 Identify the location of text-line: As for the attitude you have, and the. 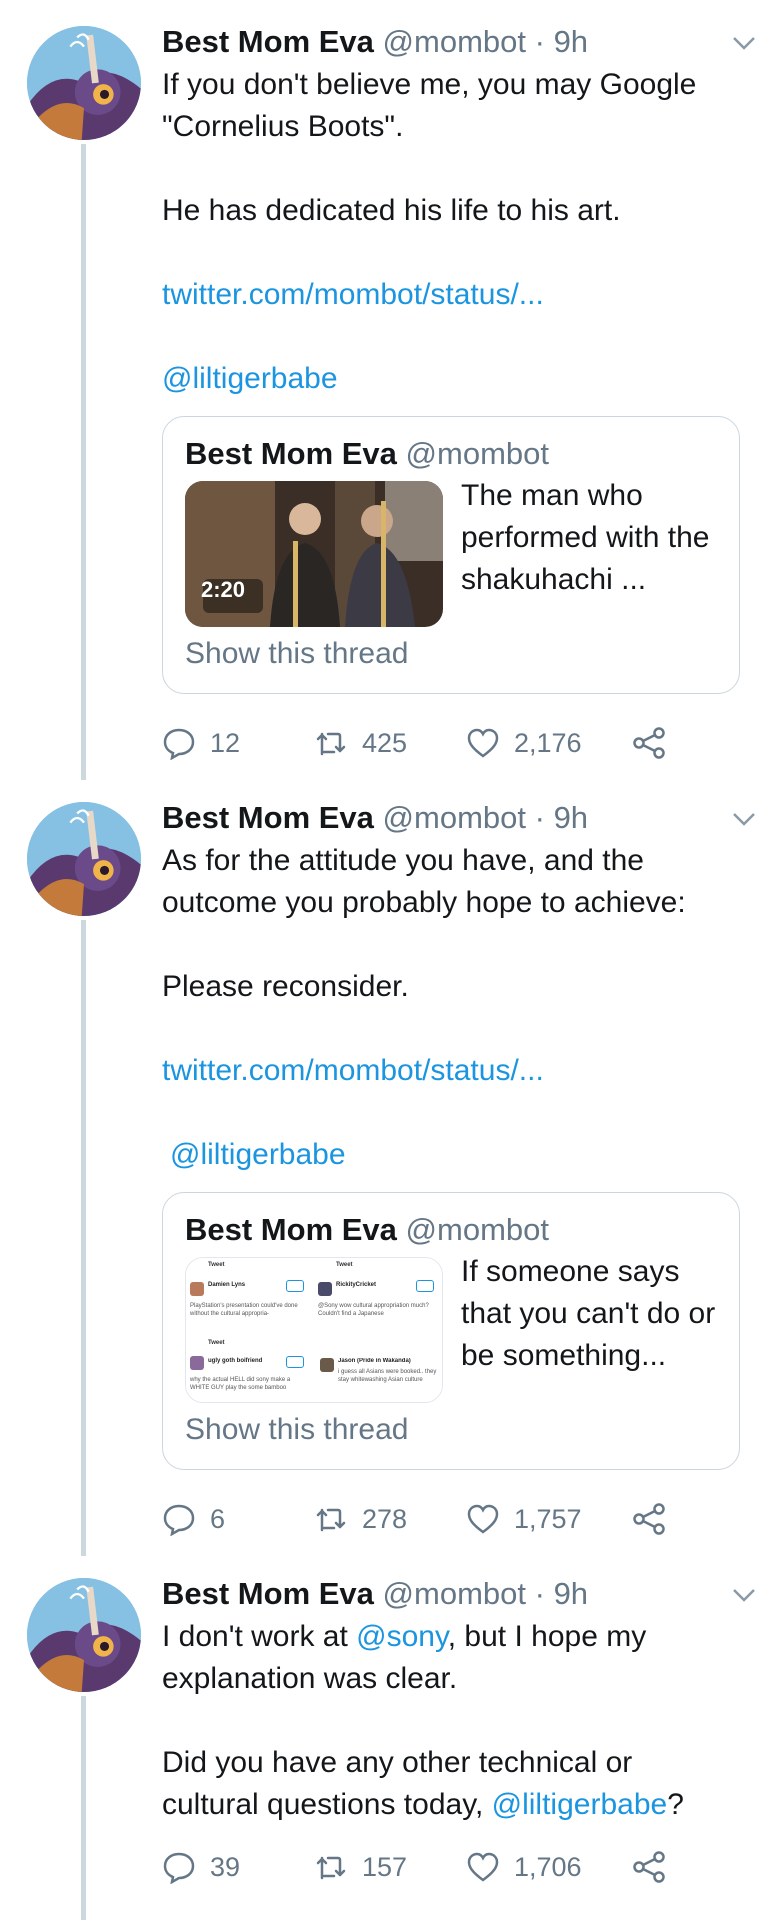
(403, 860).